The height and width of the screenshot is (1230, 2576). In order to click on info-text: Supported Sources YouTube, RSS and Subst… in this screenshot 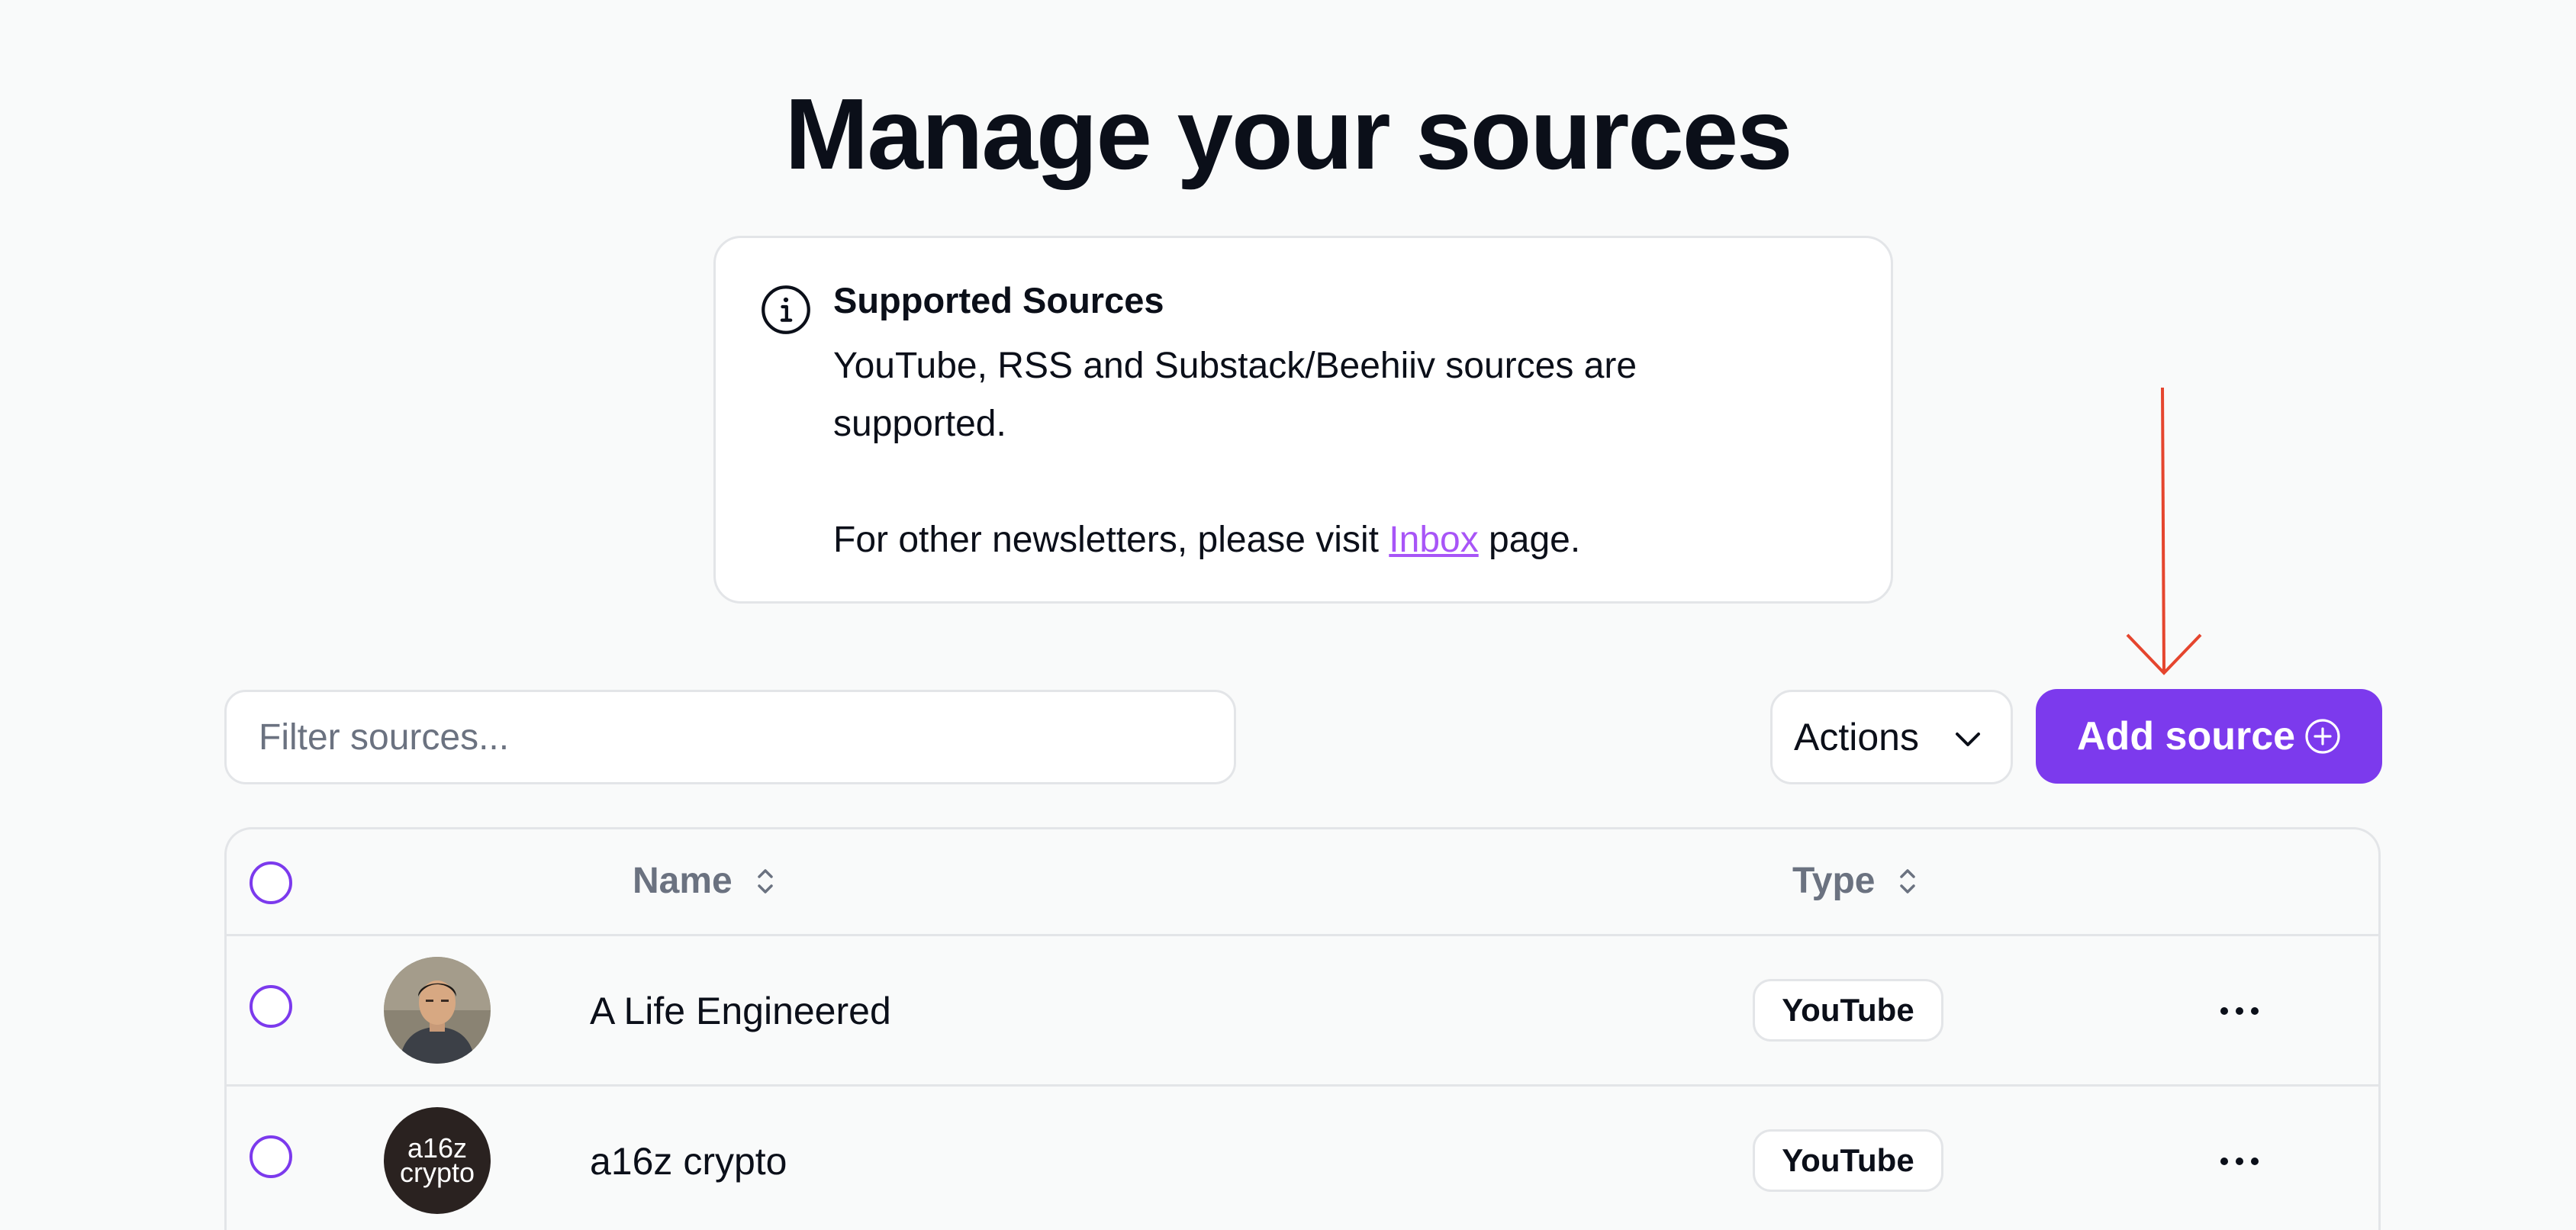, I will do `click(1329, 423)`.